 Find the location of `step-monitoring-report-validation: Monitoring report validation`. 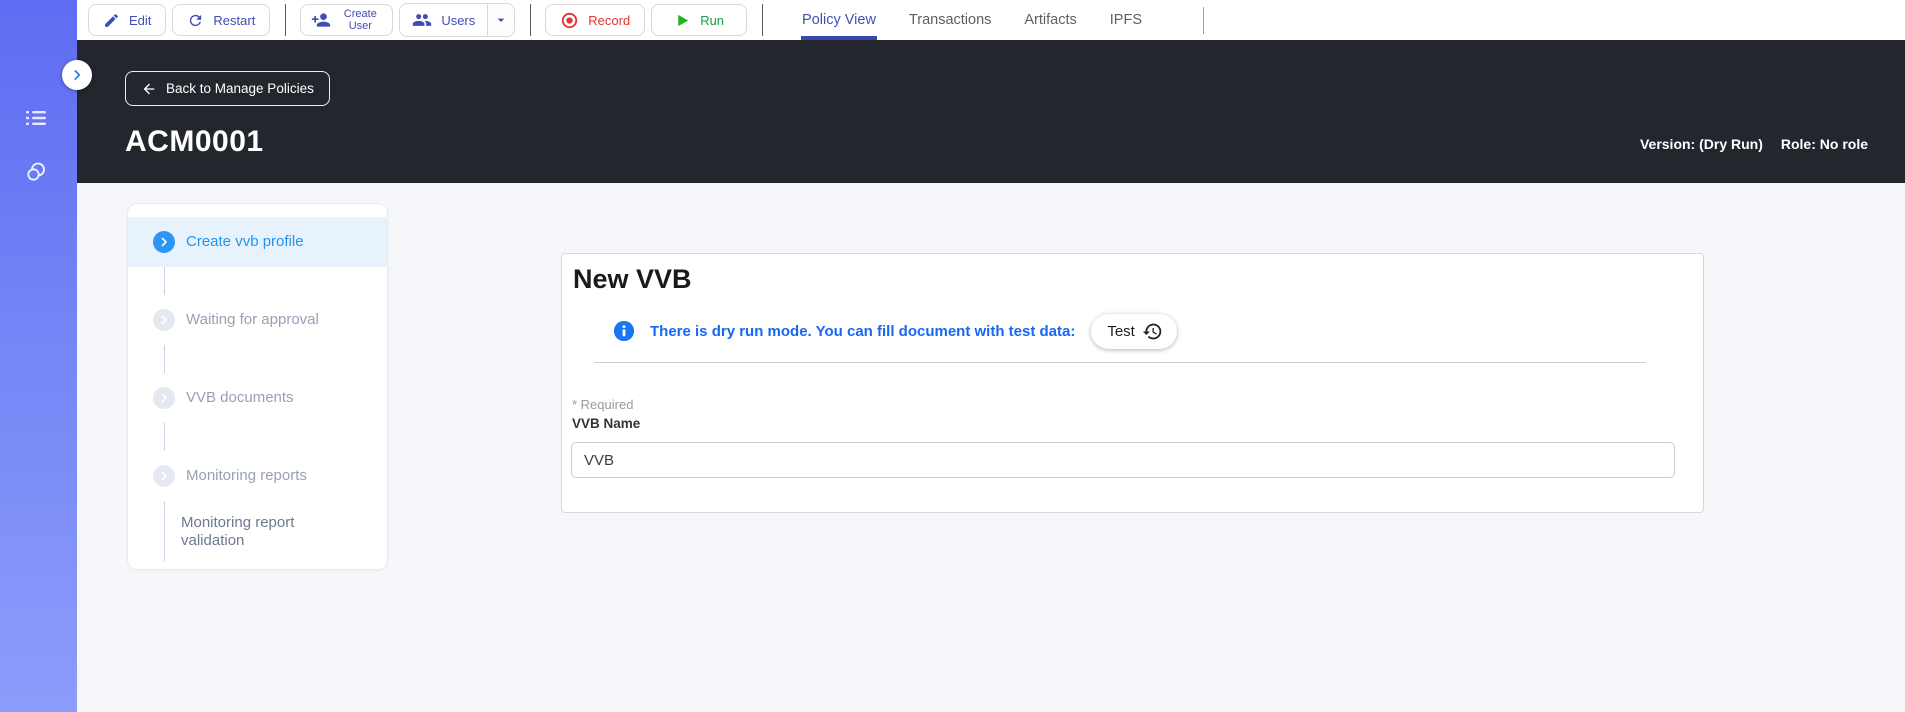

step-monitoring-report-validation: Monitoring report validation is located at coordinates (275, 531).